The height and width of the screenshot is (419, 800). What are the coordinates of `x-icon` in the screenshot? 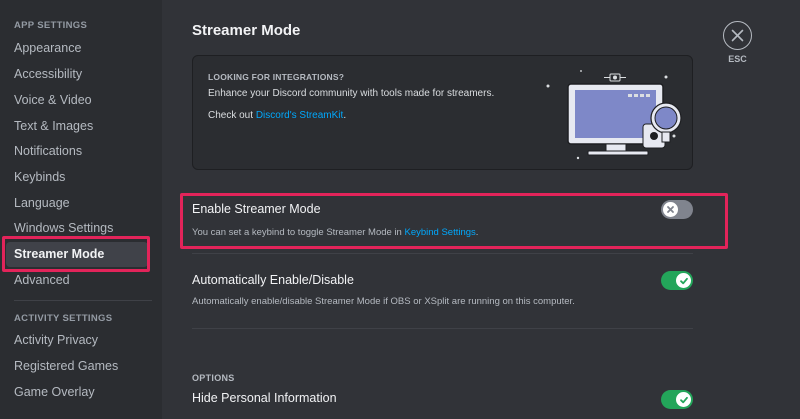 It's located at (670, 209).